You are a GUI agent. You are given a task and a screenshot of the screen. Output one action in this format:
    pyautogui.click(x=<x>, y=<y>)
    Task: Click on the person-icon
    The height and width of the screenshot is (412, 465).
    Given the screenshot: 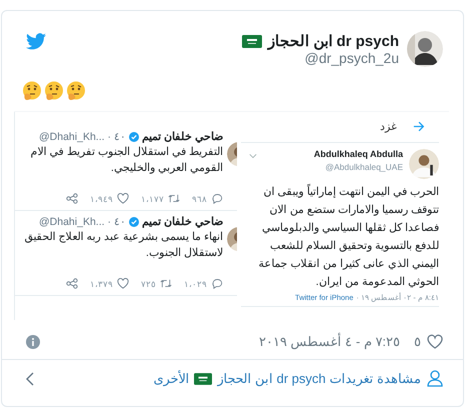 What is the action you would take?
    pyautogui.click(x=435, y=378)
    